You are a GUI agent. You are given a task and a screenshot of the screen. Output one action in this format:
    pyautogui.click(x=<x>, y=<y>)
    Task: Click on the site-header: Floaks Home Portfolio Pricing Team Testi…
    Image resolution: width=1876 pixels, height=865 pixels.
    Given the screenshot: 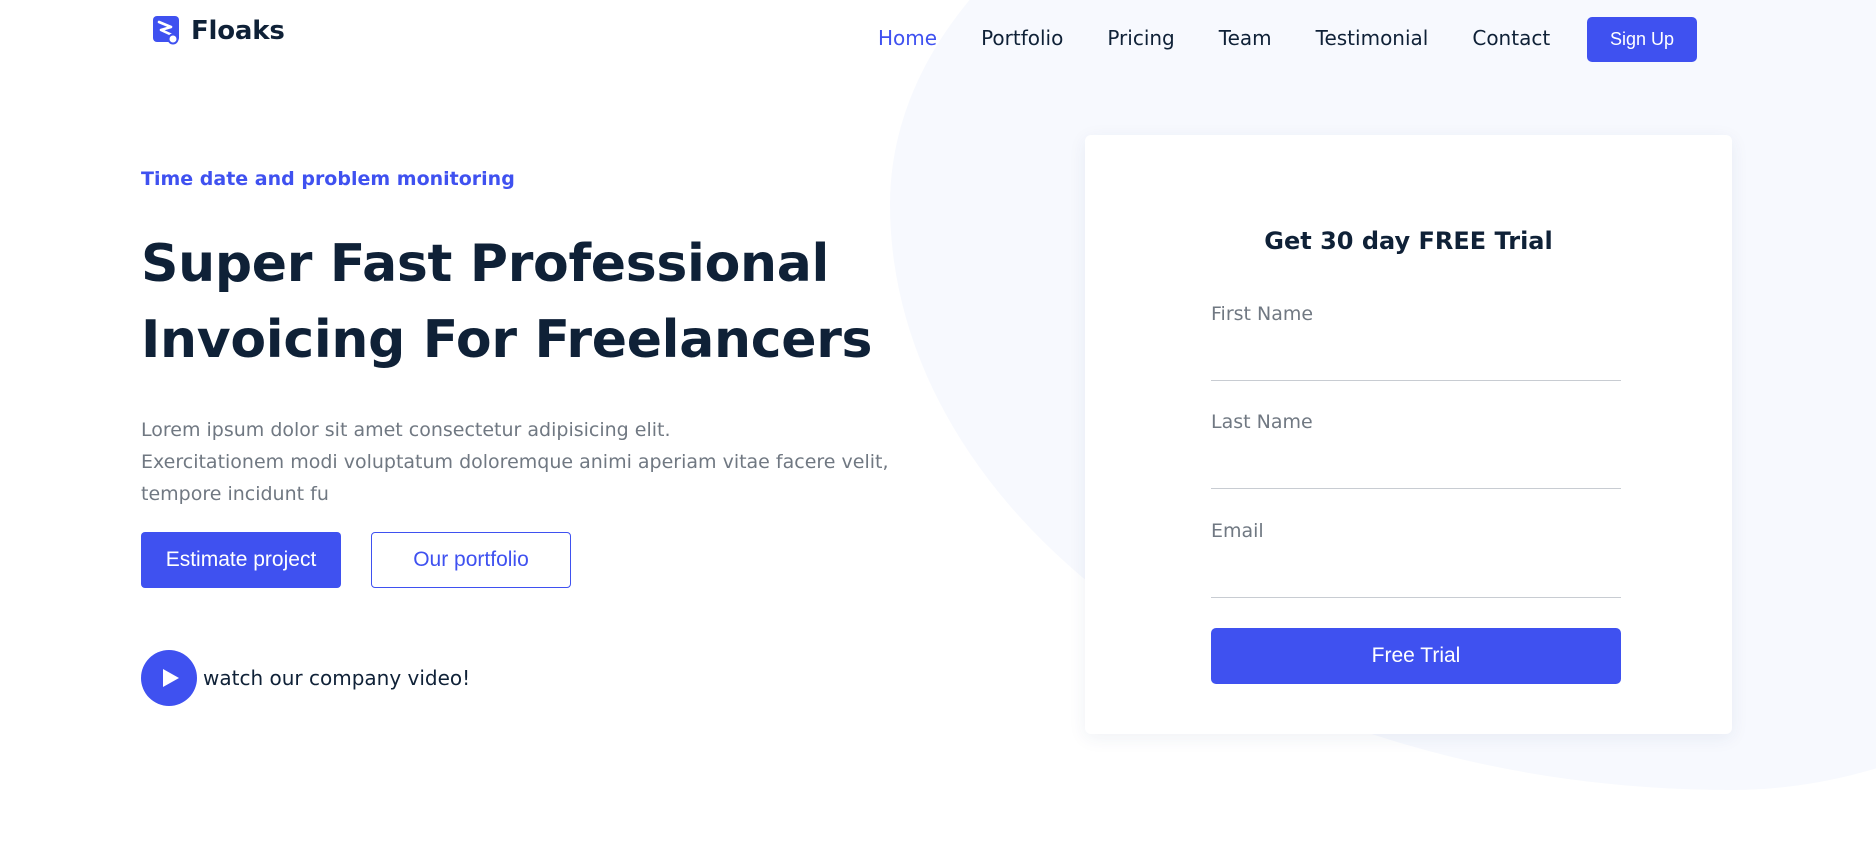 What is the action you would take?
    pyautogui.click(x=938, y=40)
    